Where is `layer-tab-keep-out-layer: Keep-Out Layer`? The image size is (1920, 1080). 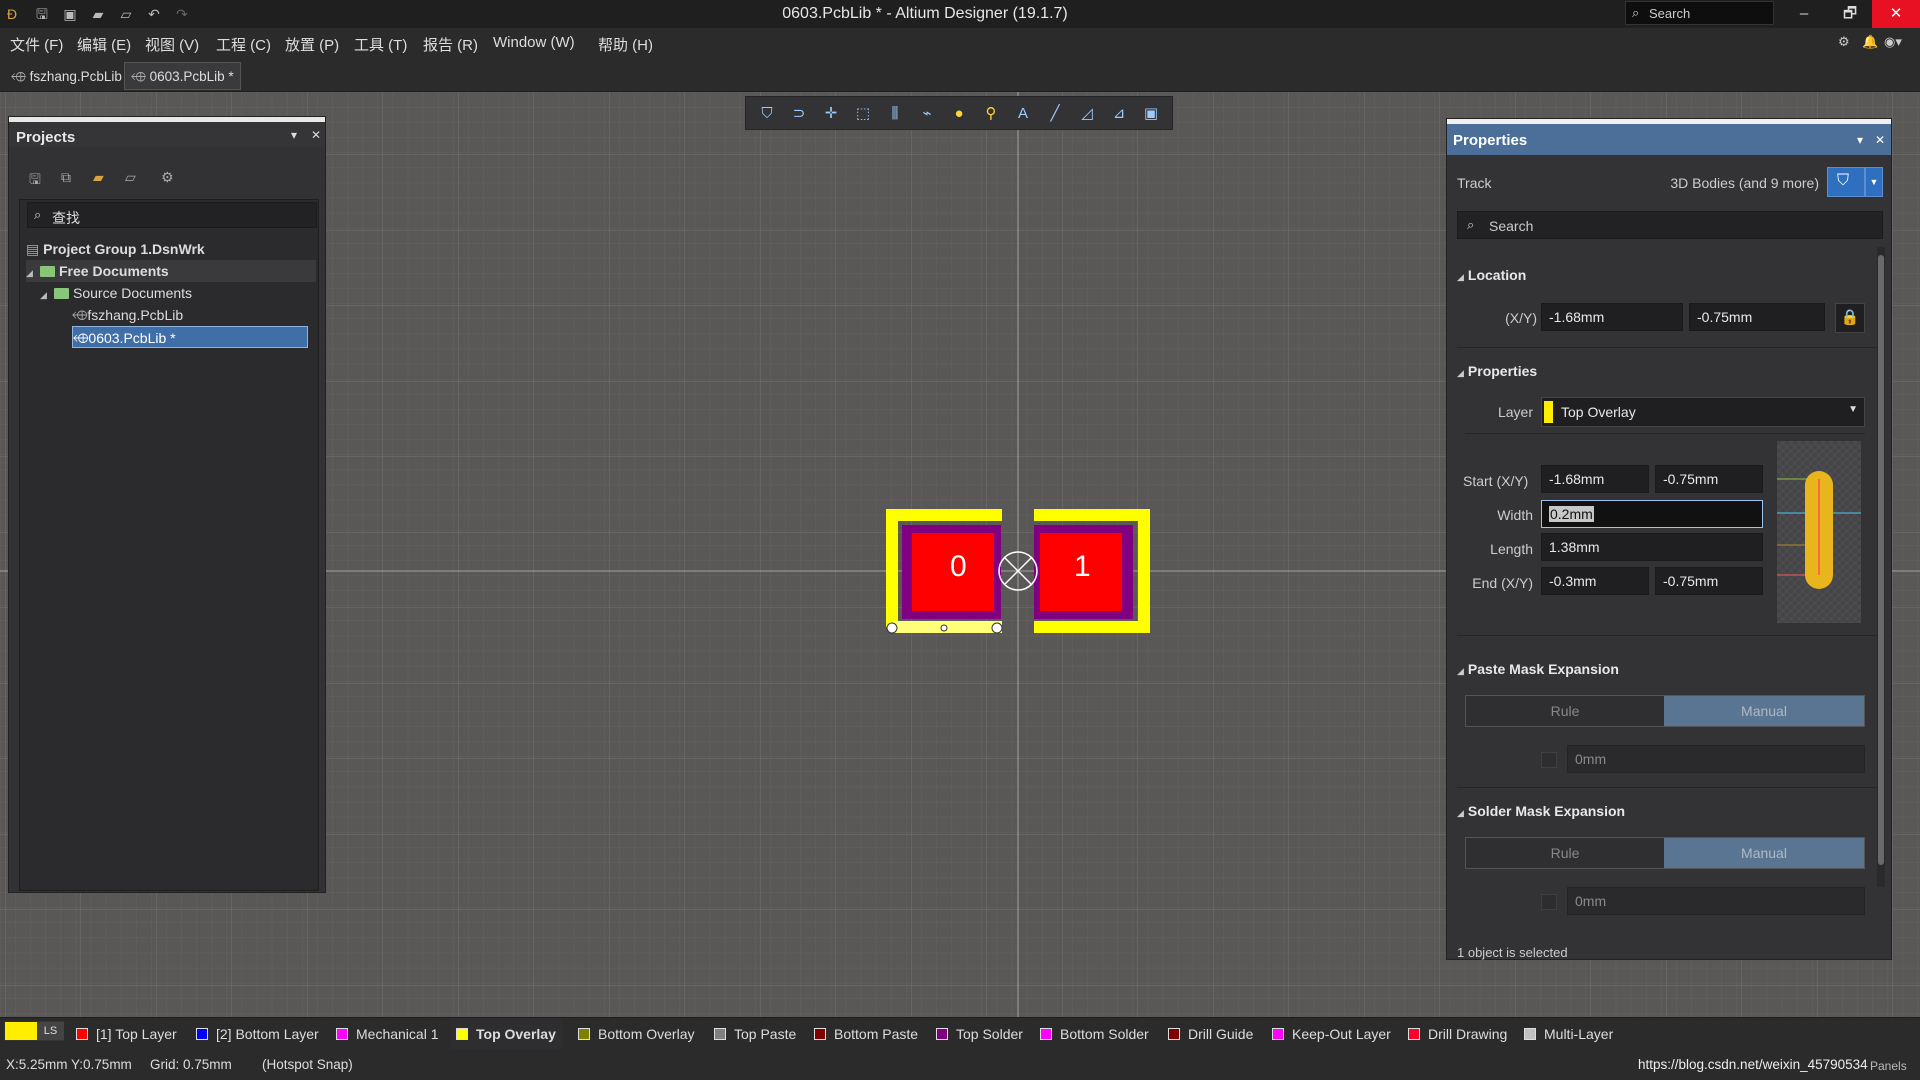
layer-tab-keep-out-layer: Keep-Out Layer is located at coordinates (1331, 1034).